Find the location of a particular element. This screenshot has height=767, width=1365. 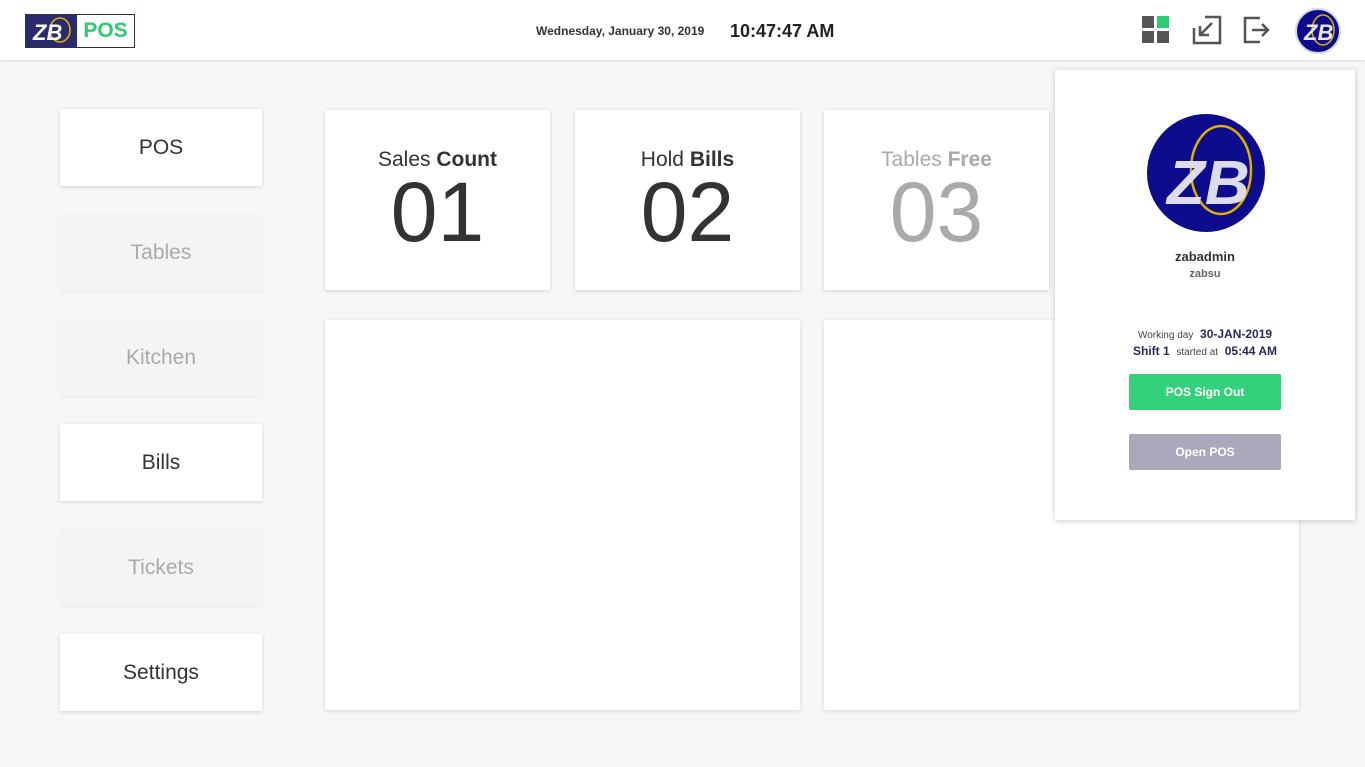

hold-bills-card: Hold Bills 02 is located at coordinates (687, 200).